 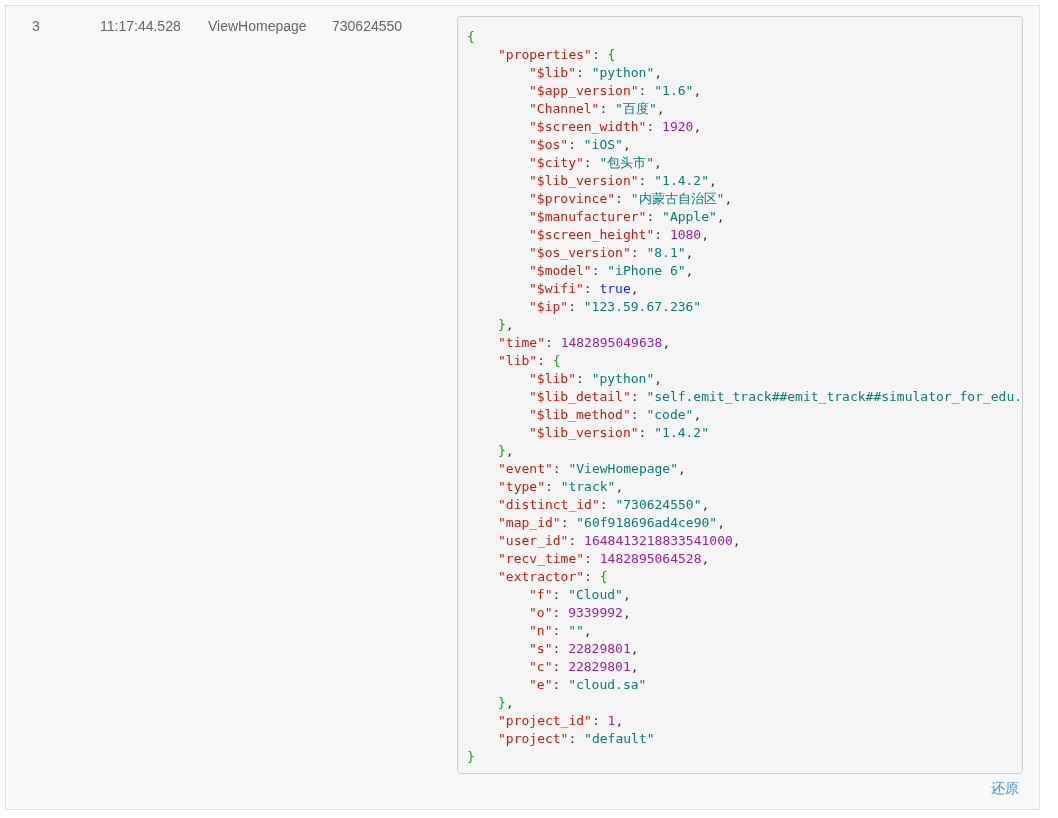 What do you see at coordinates (636, 108) in the screenshot?
I see `json-string: "百度"` at bounding box center [636, 108].